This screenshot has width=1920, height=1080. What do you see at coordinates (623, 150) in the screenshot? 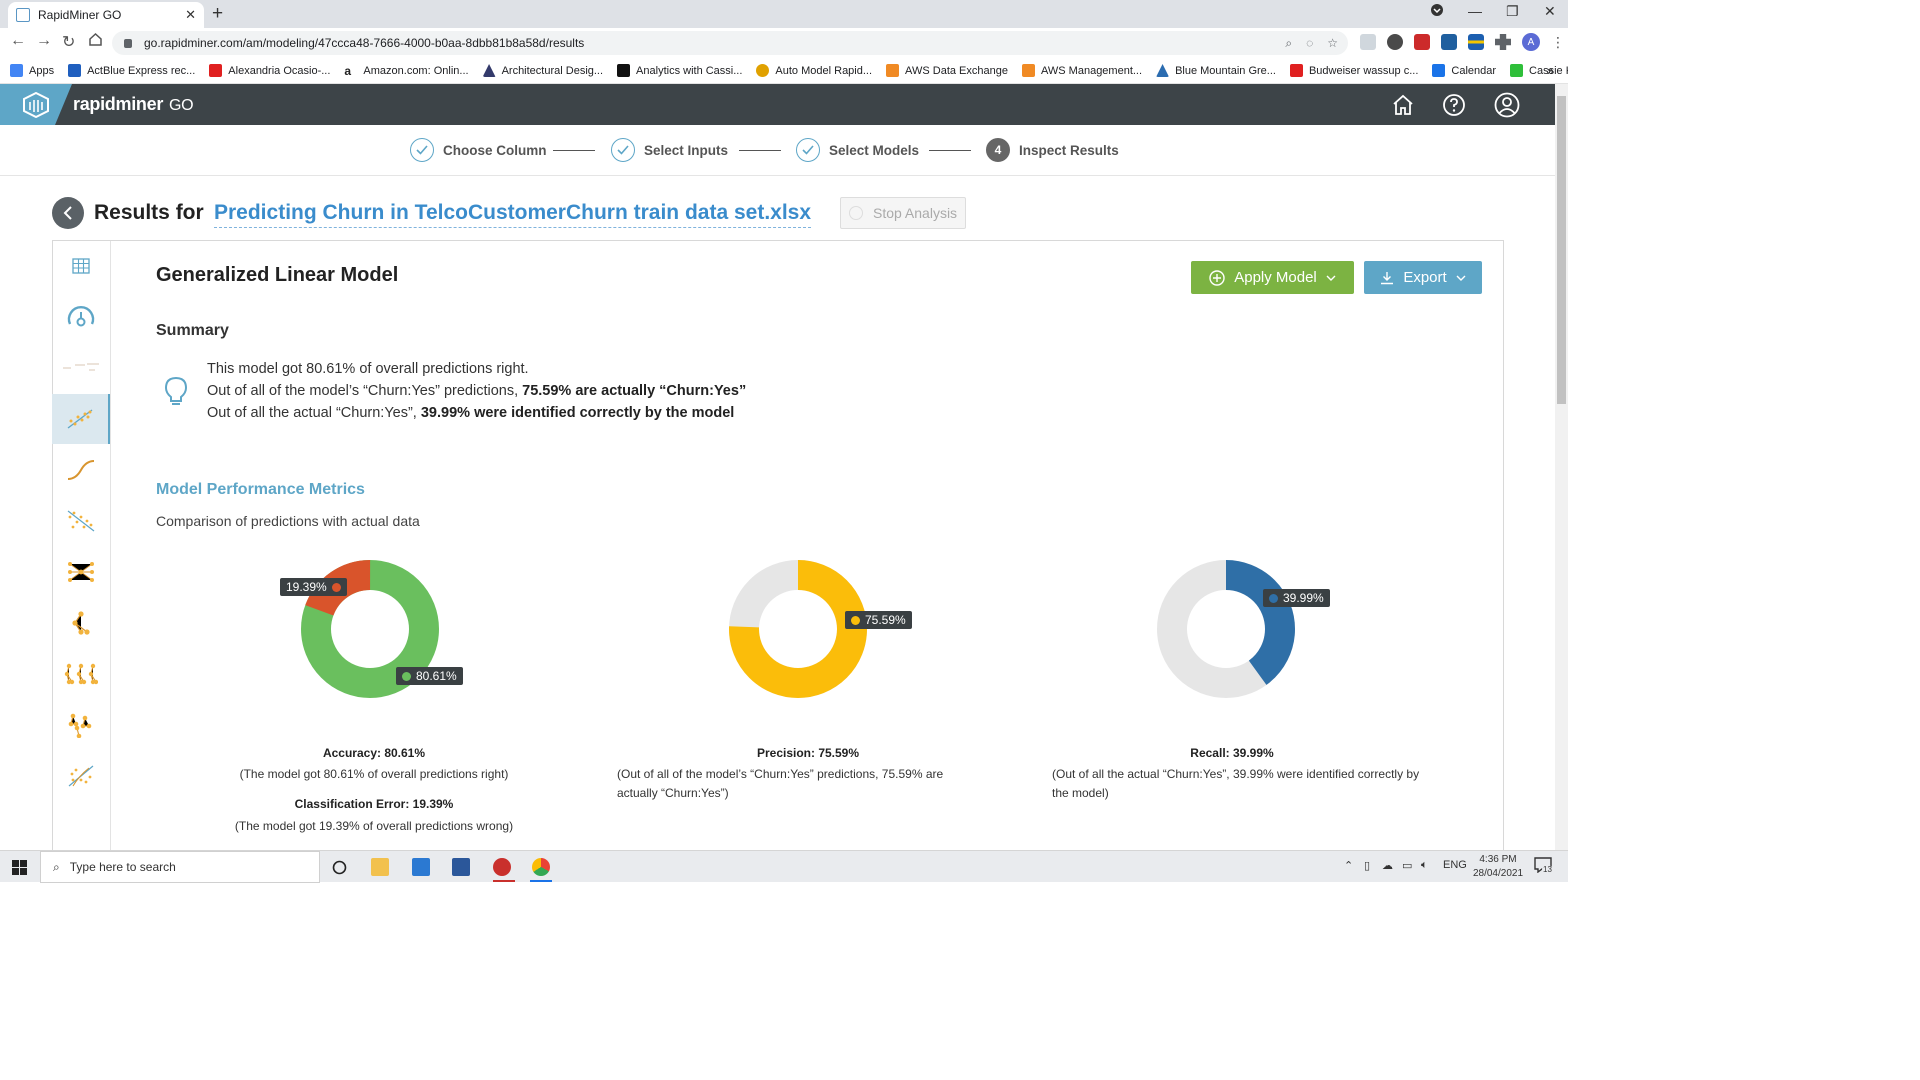
I see `checkmark-icon` at bounding box center [623, 150].